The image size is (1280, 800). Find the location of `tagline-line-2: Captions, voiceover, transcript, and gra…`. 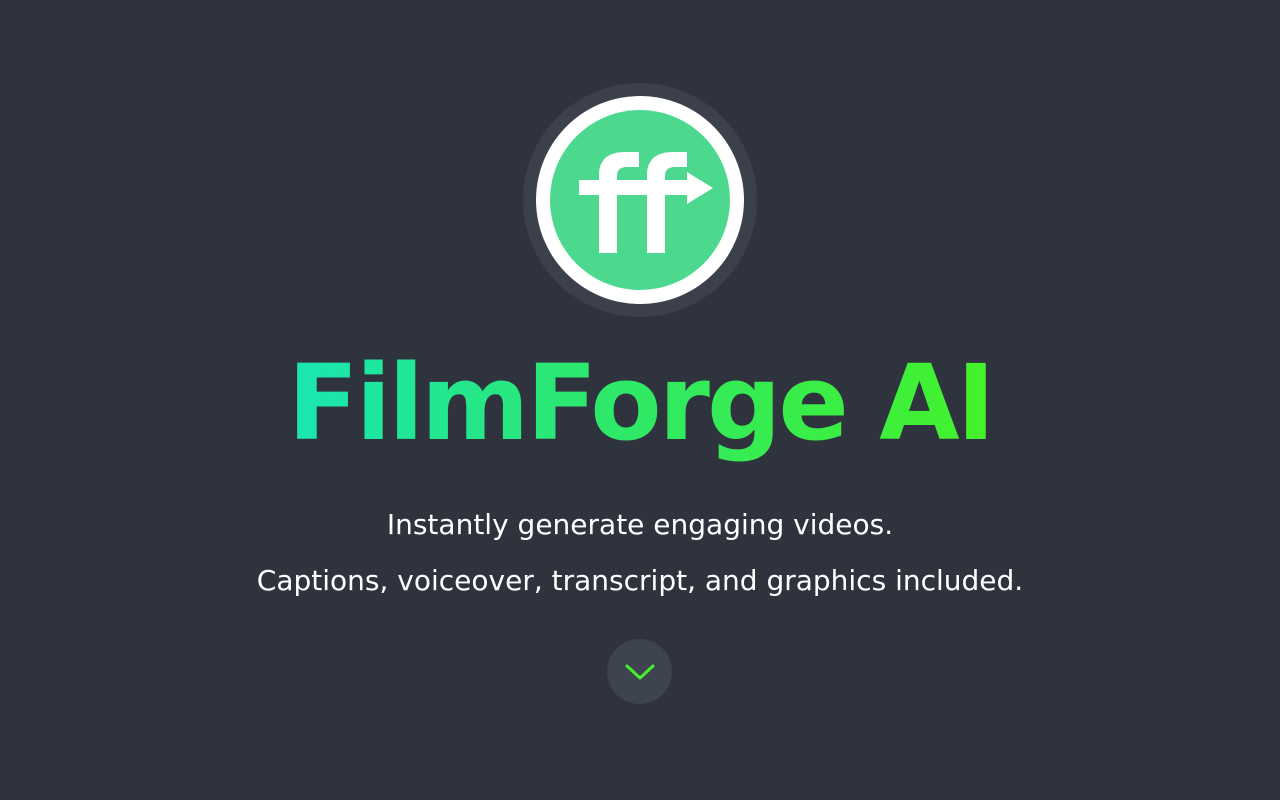

tagline-line-2: Captions, voiceover, transcript, and gra… is located at coordinates (640, 580).